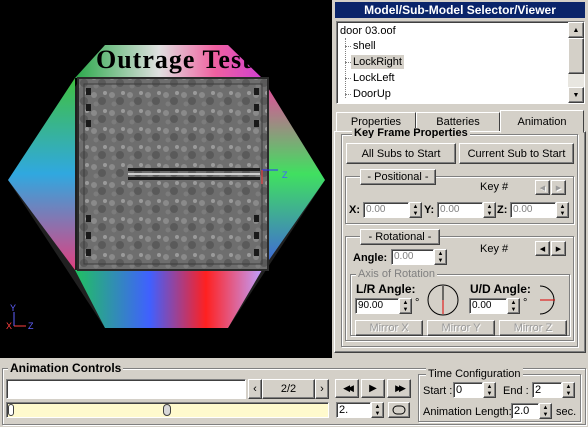 The width and height of the screenshot is (588, 427). Describe the element at coordinates (547, 390) in the screenshot. I see `end-field: 2` at that location.